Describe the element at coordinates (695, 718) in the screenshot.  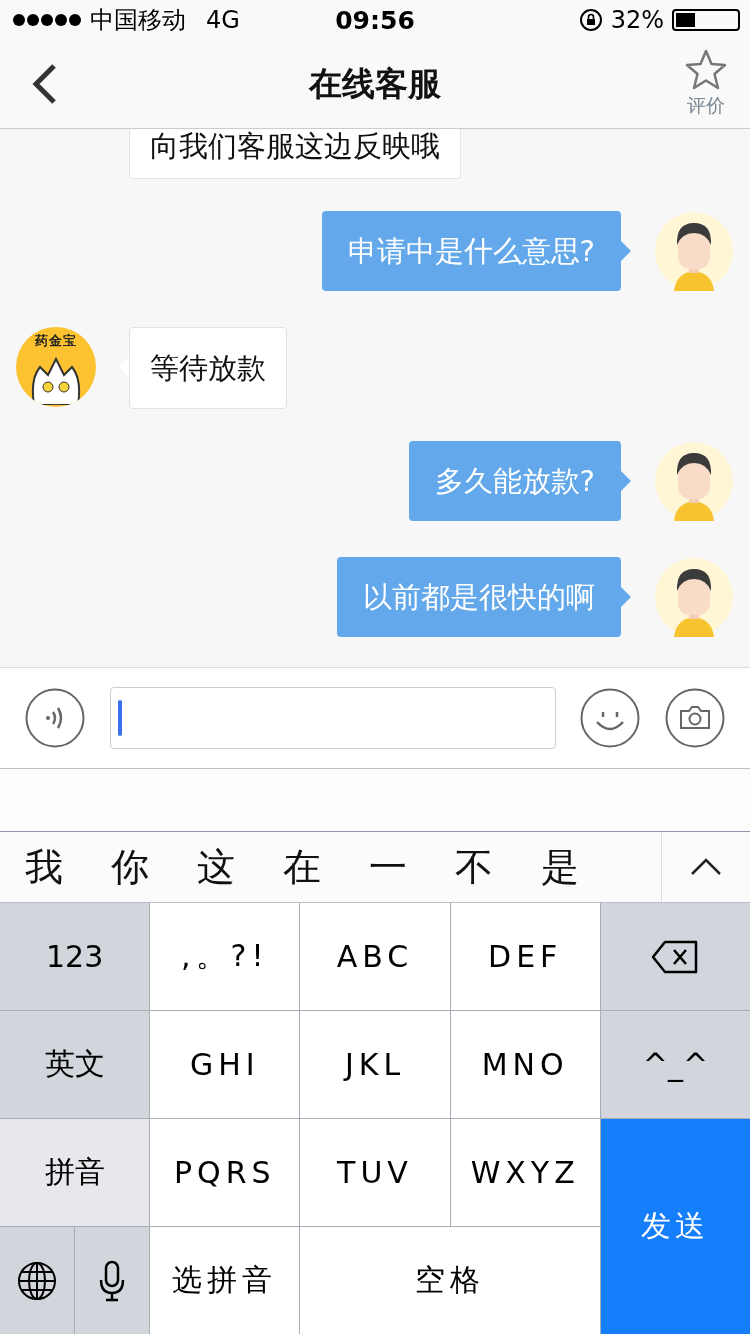
I see `camera-button` at that location.